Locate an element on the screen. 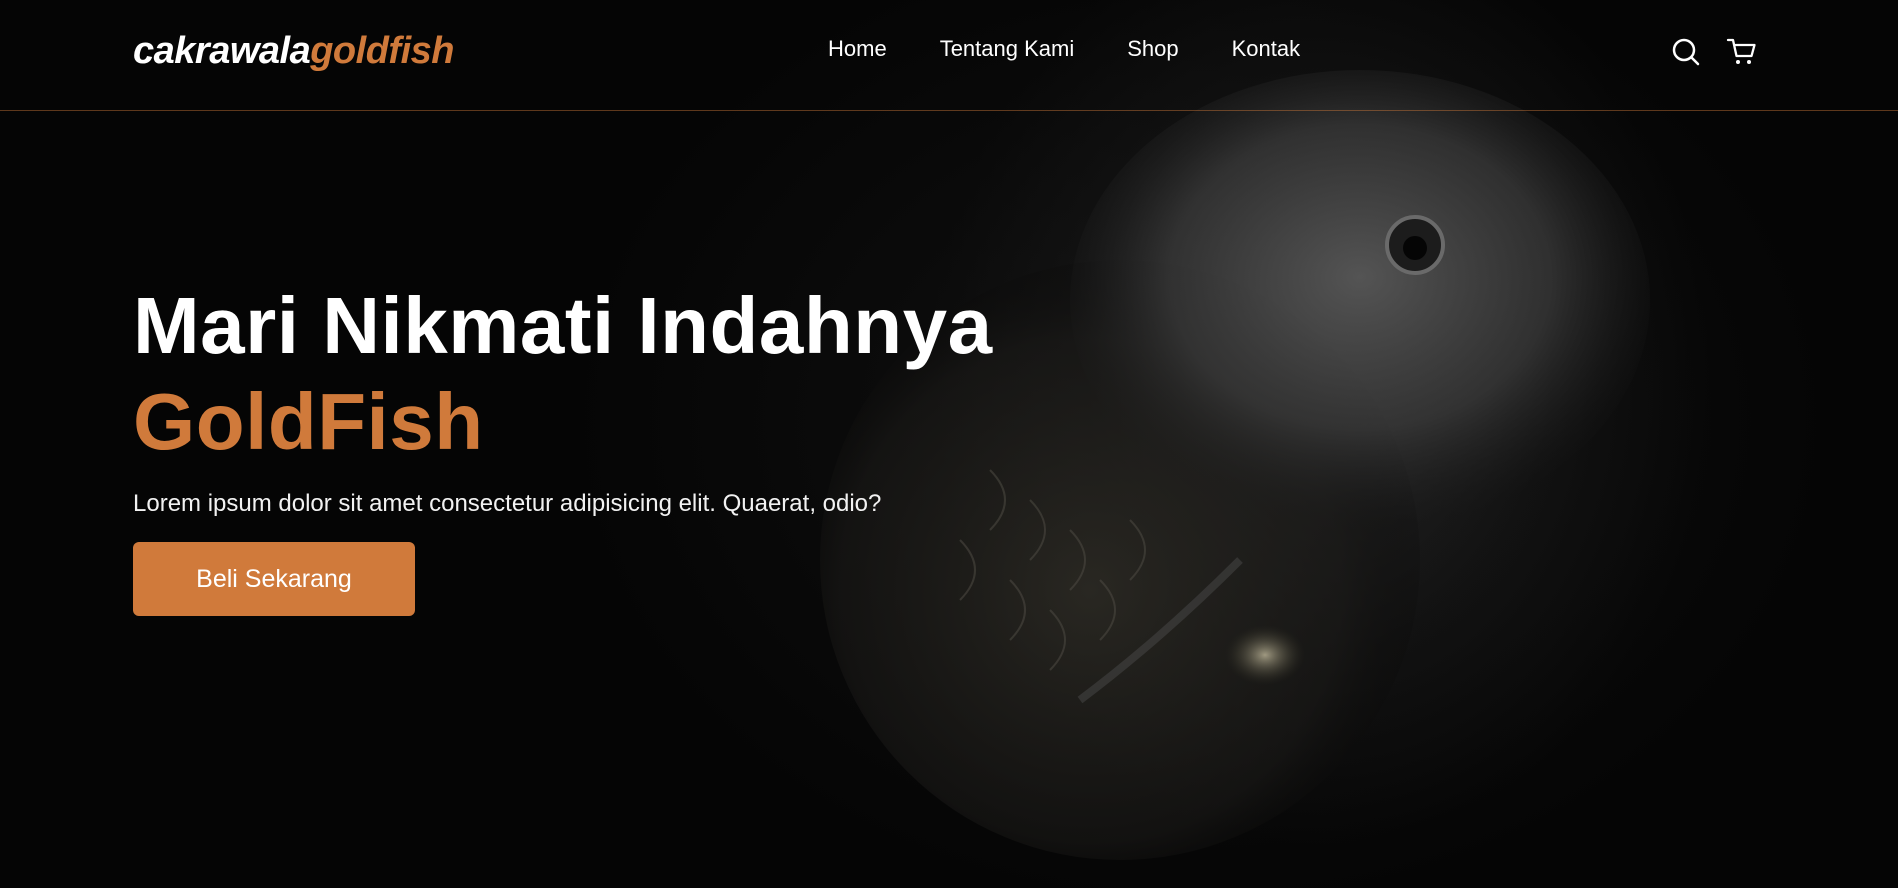 This screenshot has height=888, width=1898. nav-icons is located at coordinates (1714, 52).